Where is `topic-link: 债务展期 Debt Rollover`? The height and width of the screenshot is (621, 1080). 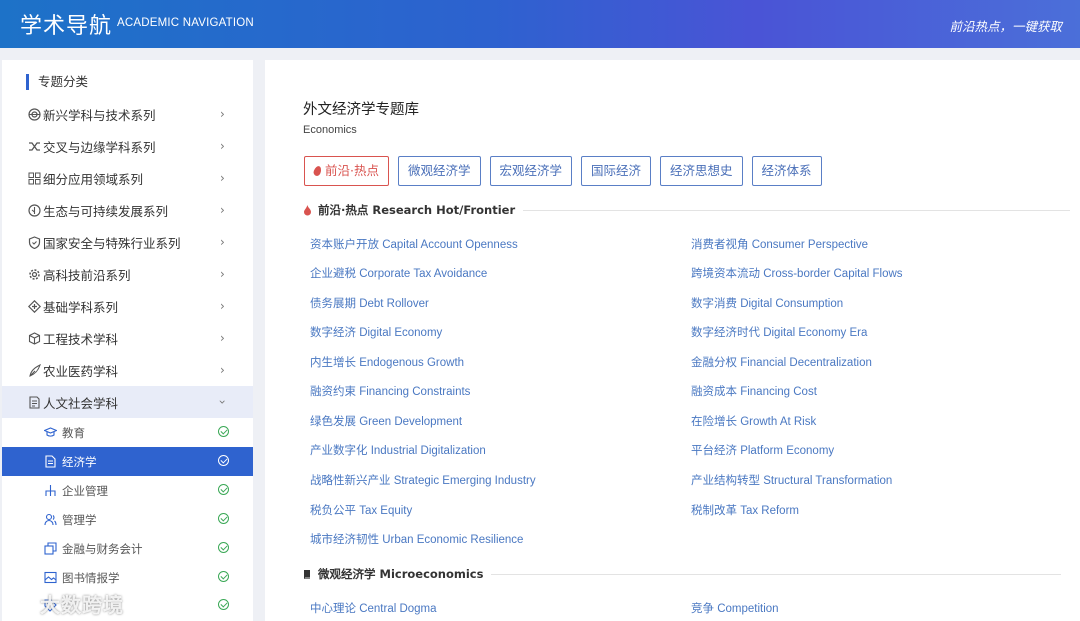
topic-link: 债务展期 Debt Rollover is located at coordinates (369, 303).